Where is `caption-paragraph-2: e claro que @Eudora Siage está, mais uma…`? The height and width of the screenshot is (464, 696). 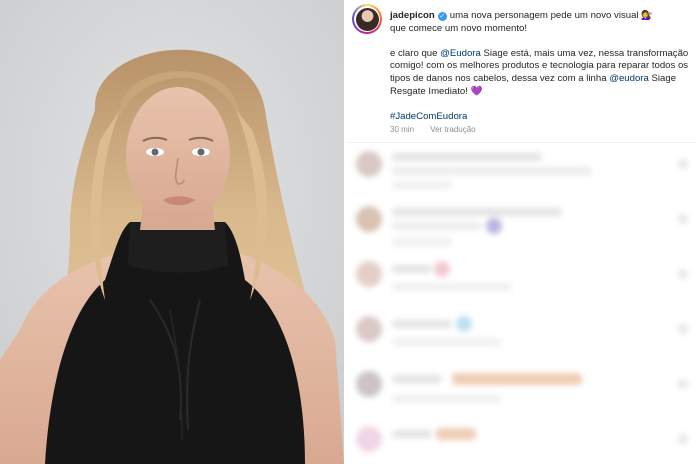
caption-paragraph-2: e claro que @Eudora Siage está, mais uma… is located at coordinates (539, 72).